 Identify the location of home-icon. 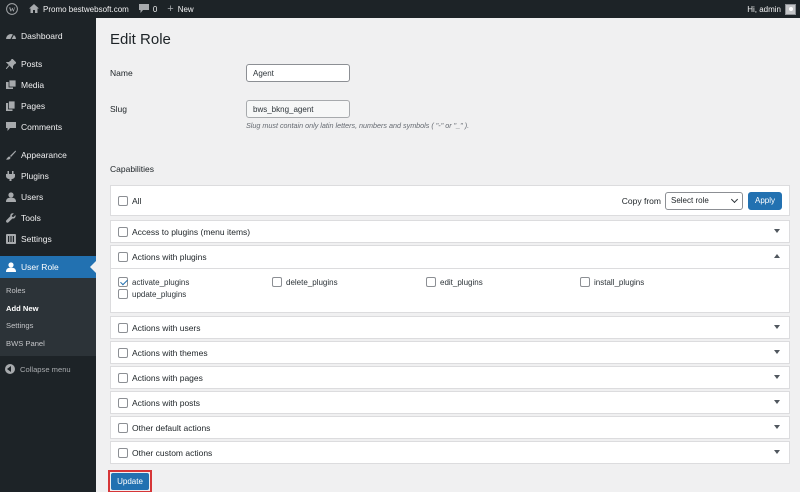
(34, 9).